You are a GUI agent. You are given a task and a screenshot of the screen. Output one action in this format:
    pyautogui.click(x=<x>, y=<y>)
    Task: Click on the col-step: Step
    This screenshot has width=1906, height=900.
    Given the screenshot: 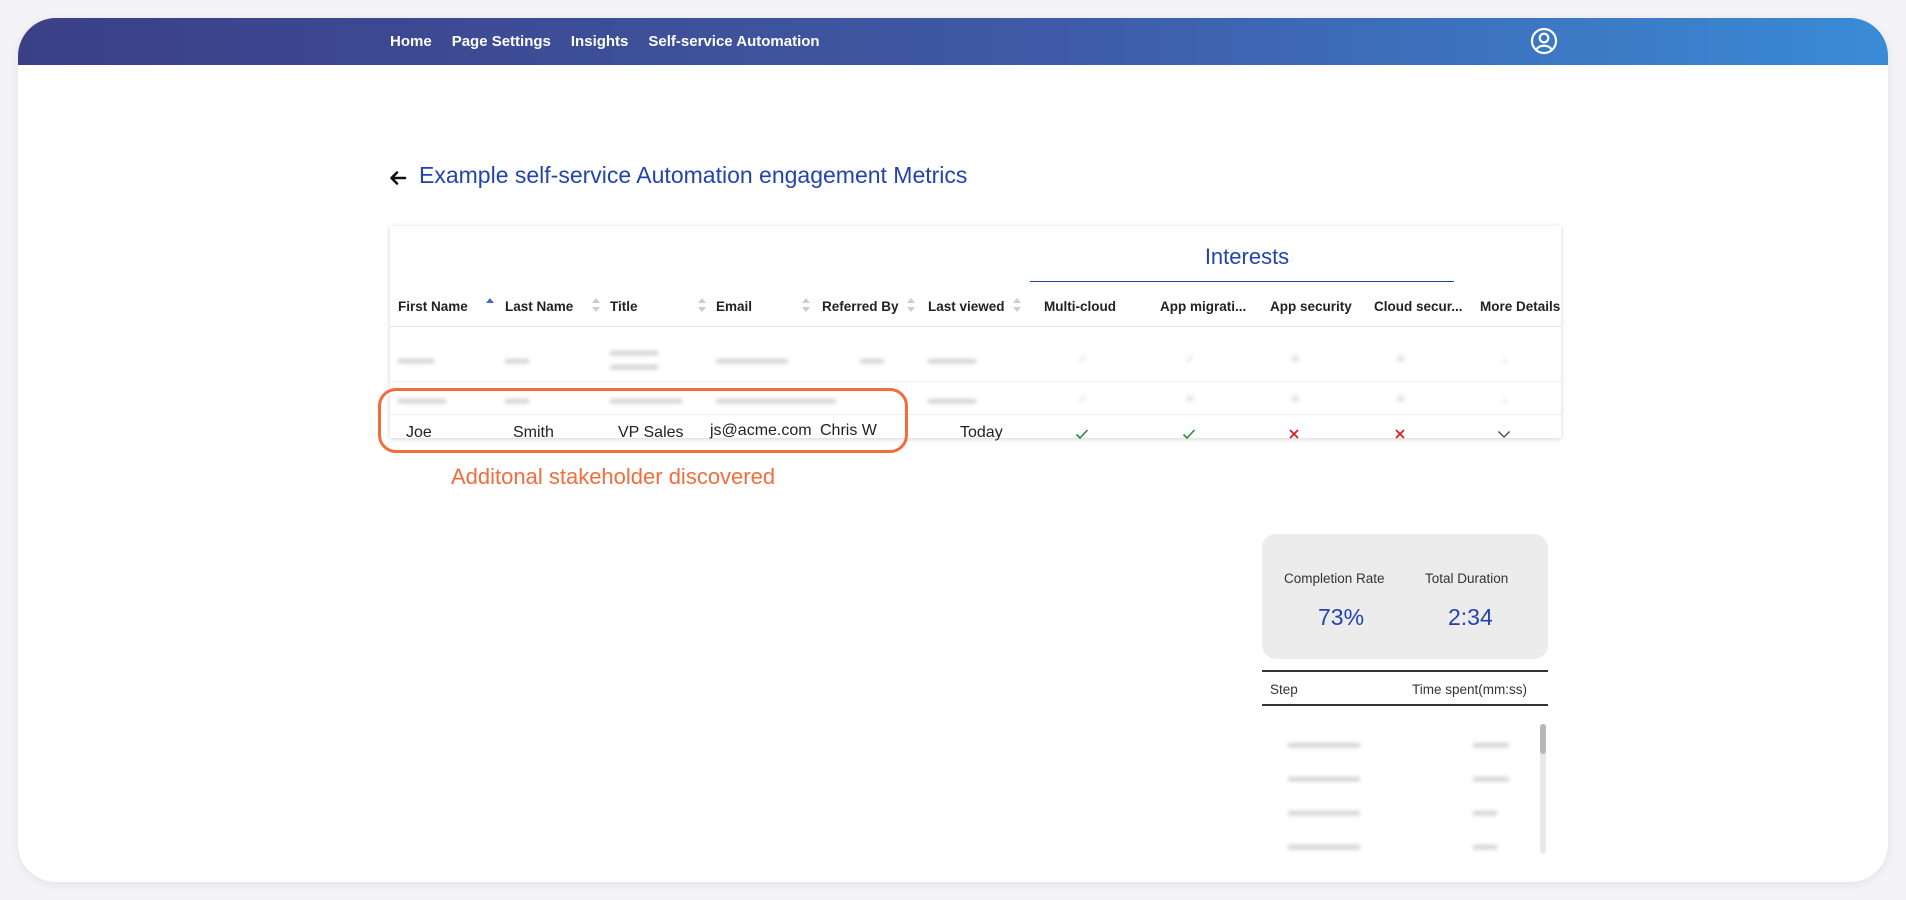 What is the action you would take?
    pyautogui.click(x=1284, y=689)
    